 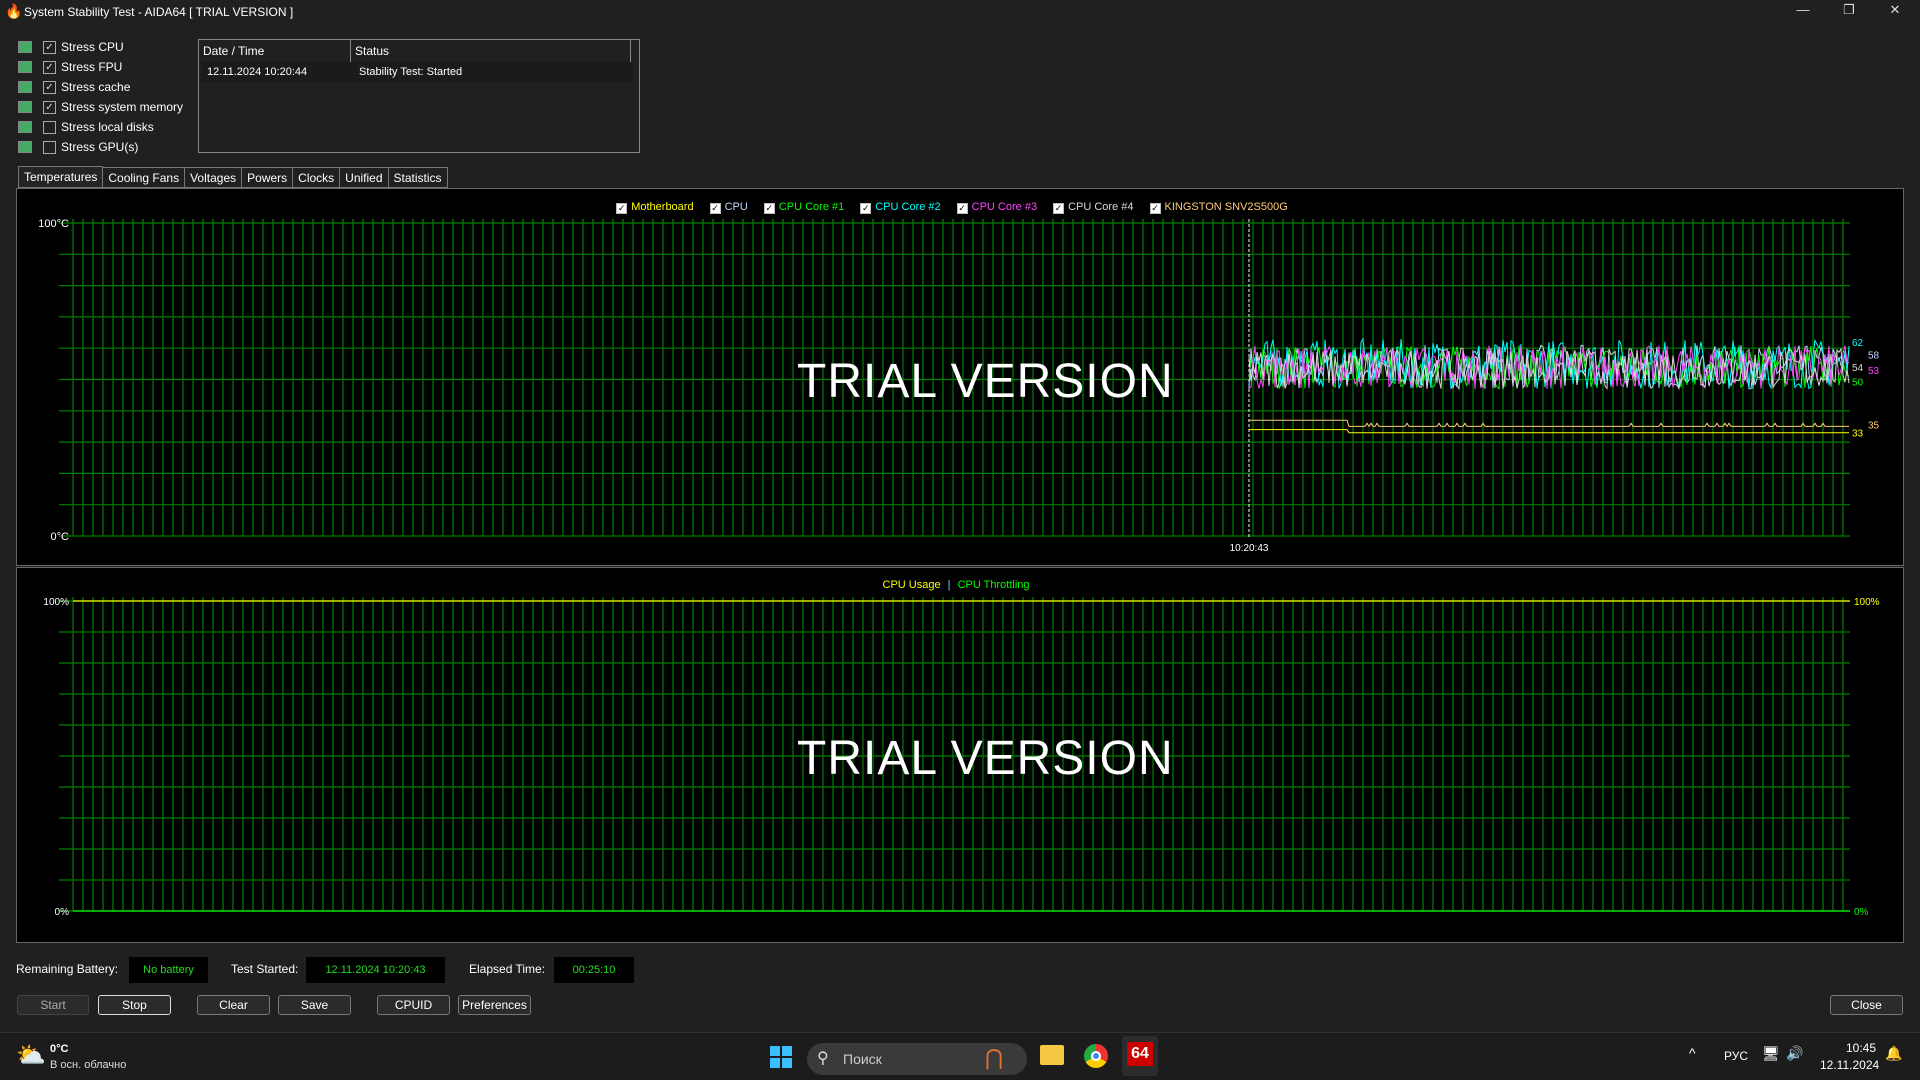 I want to click on log-status: Stability Test: Started, so click(x=411, y=72).